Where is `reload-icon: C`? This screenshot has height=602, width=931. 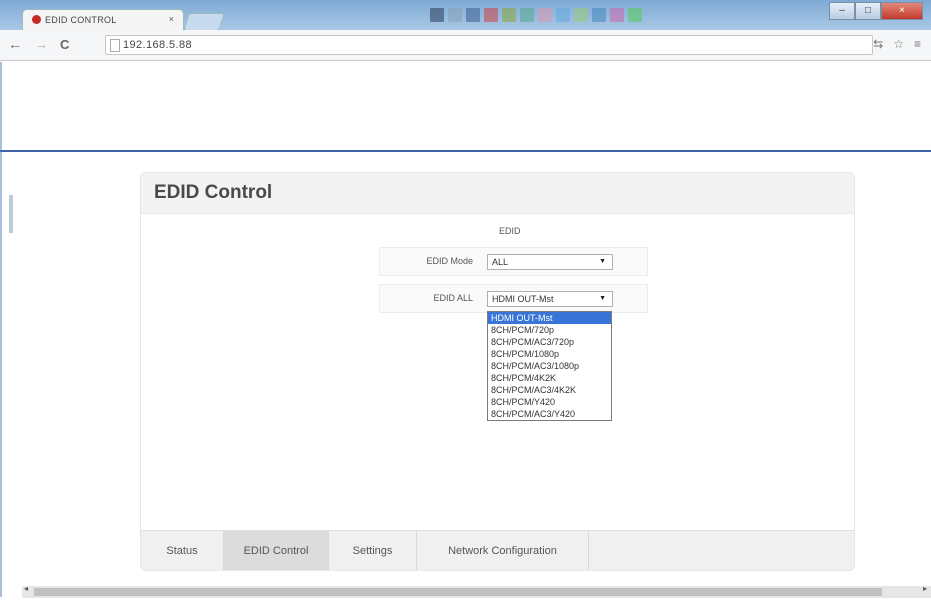 reload-icon: C is located at coordinates (64, 44).